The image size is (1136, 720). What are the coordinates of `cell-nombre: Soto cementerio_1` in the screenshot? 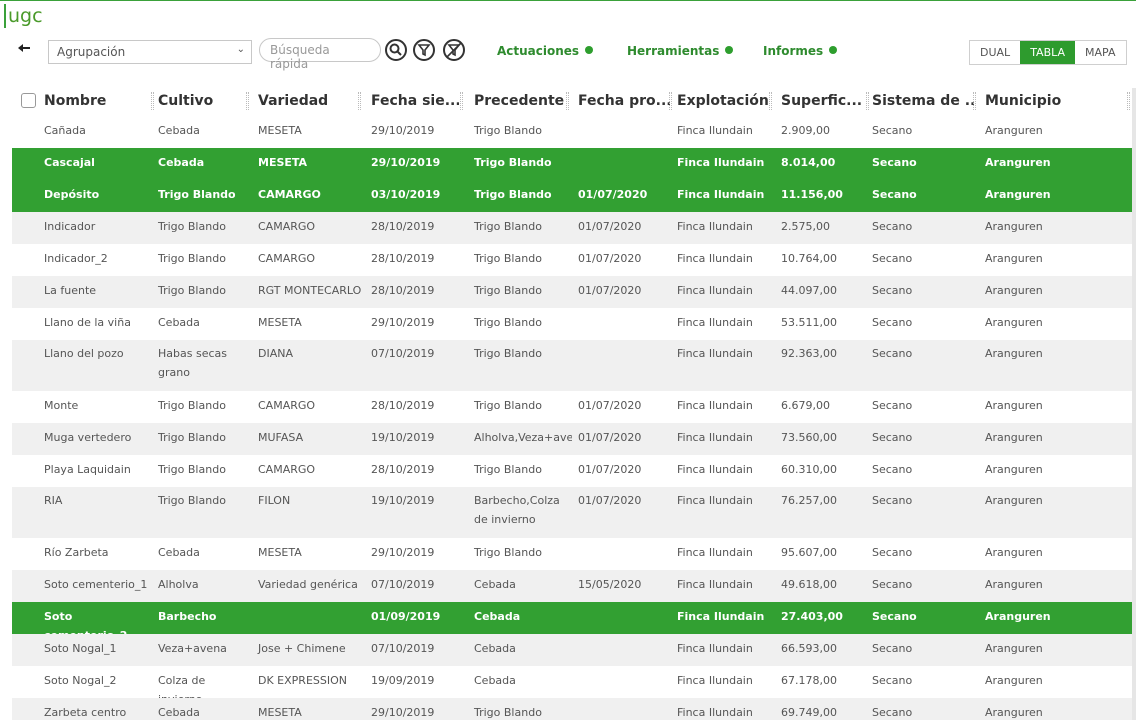 It's located at (96, 584).